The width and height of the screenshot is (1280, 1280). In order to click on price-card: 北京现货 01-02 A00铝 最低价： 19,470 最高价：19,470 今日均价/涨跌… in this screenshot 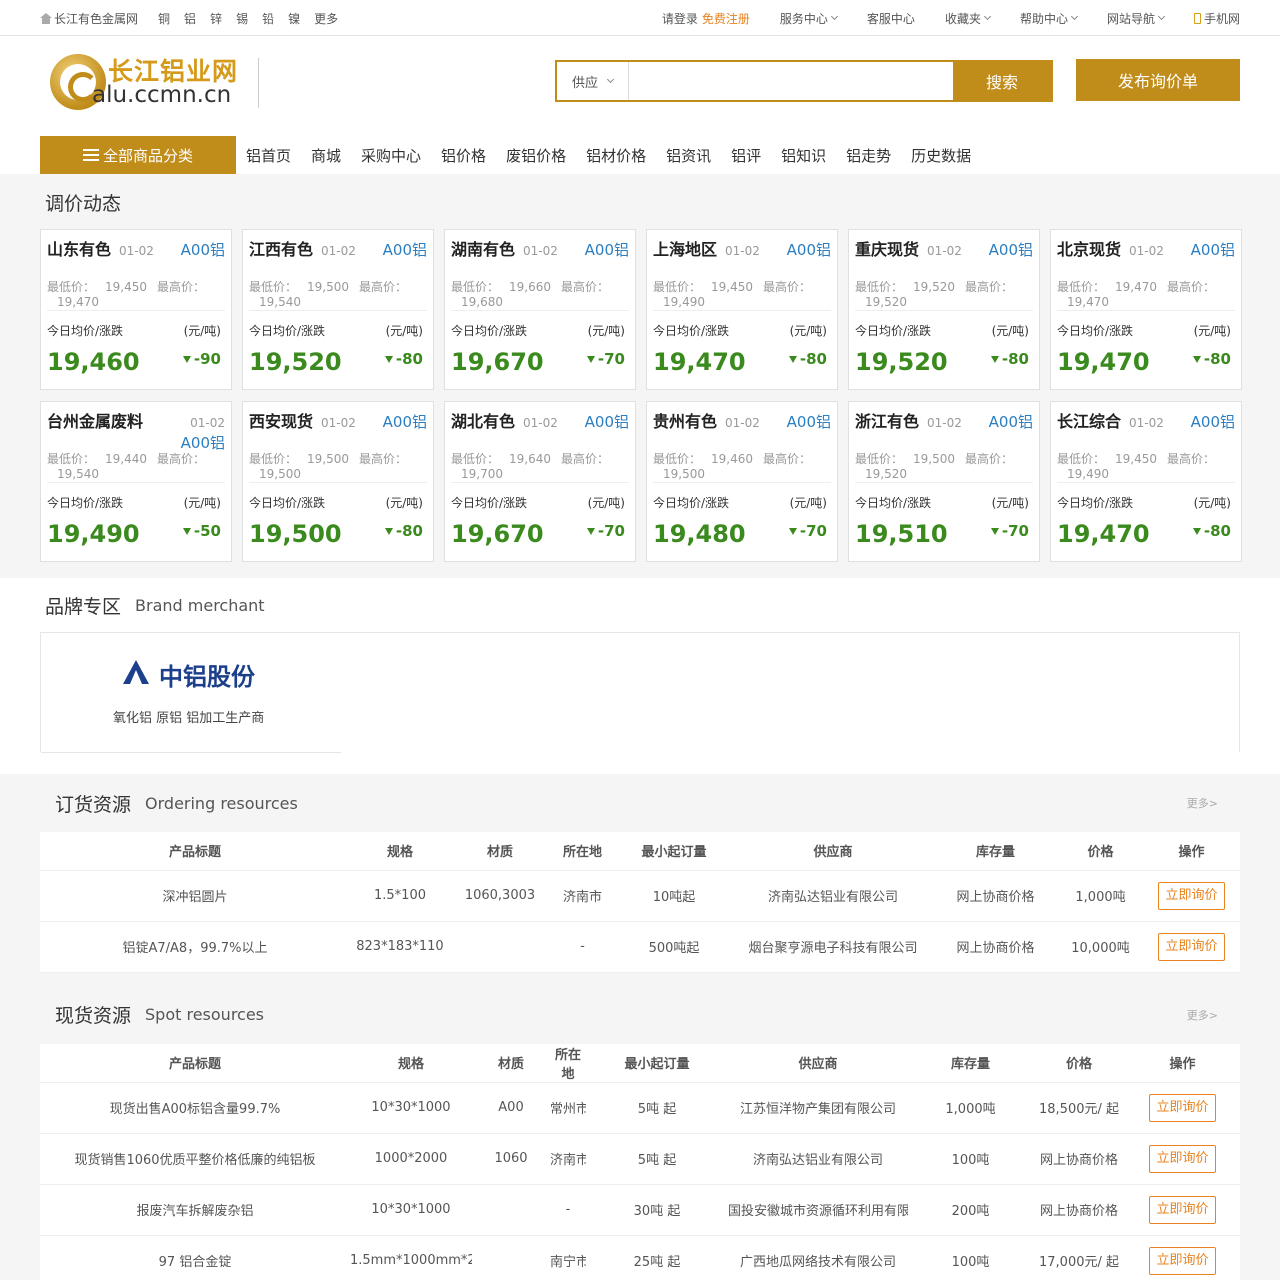, I will do `click(1146, 309)`.